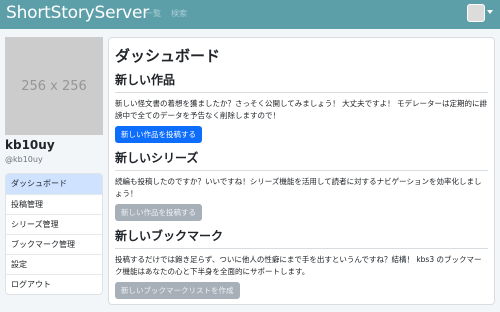 The height and width of the screenshot is (312, 500). What do you see at coordinates (30, 145) in the screenshot?
I see `username: kb10uy` at bounding box center [30, 145].